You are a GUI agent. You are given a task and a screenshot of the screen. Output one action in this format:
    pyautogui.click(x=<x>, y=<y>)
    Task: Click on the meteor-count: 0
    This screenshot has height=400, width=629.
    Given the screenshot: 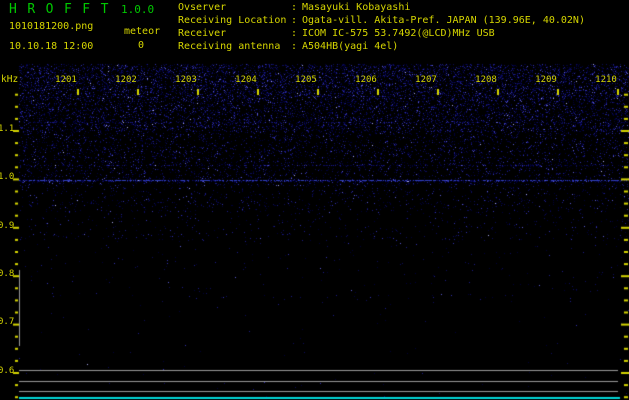 What is the action you would take?
    pyautogui.click(x=141, y=45)
    